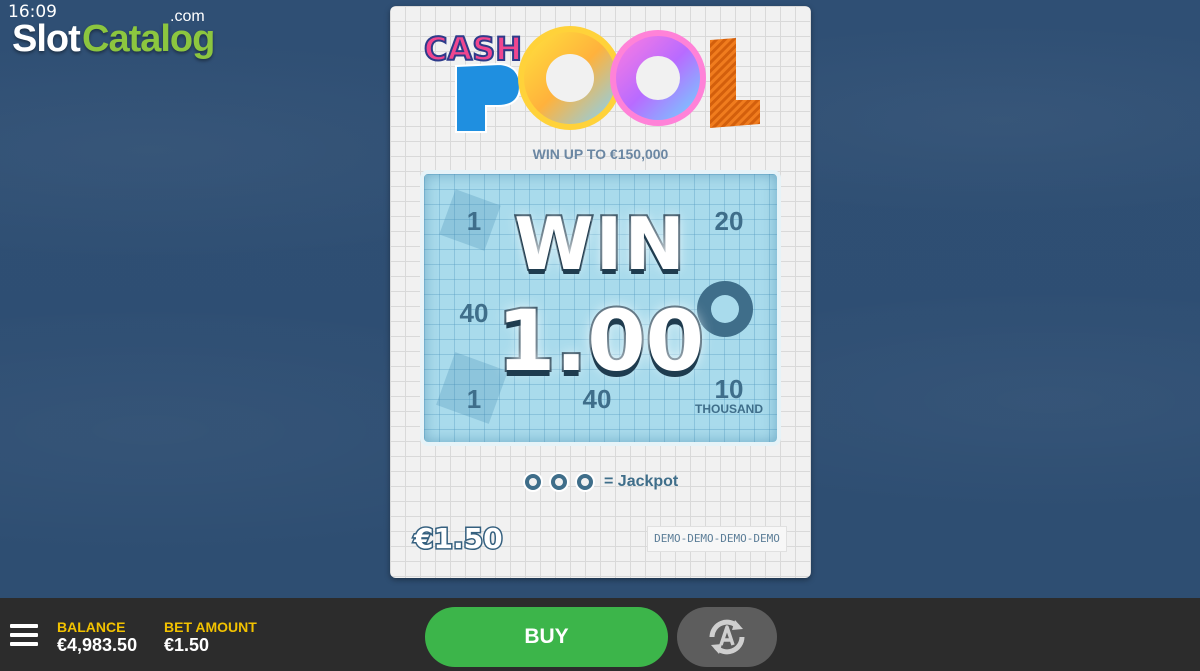  Describe the element at coordinates (717, 539) in the screenshot. I see `demo-badge: DEMO-DEMO-DEMO-DEMO` at that location.